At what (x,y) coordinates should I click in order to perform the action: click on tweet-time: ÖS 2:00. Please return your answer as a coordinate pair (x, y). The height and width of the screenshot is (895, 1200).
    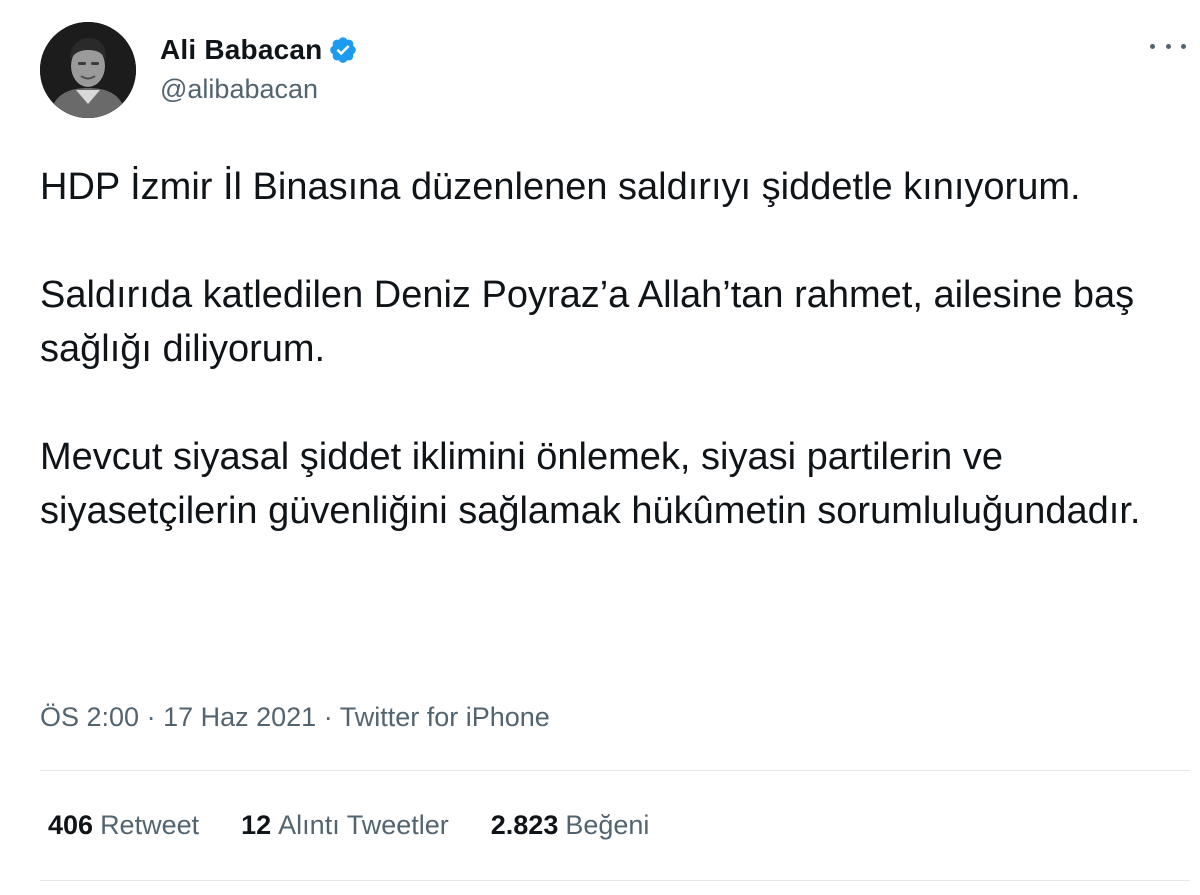
    Looking at the image, I should click on (89, 717).